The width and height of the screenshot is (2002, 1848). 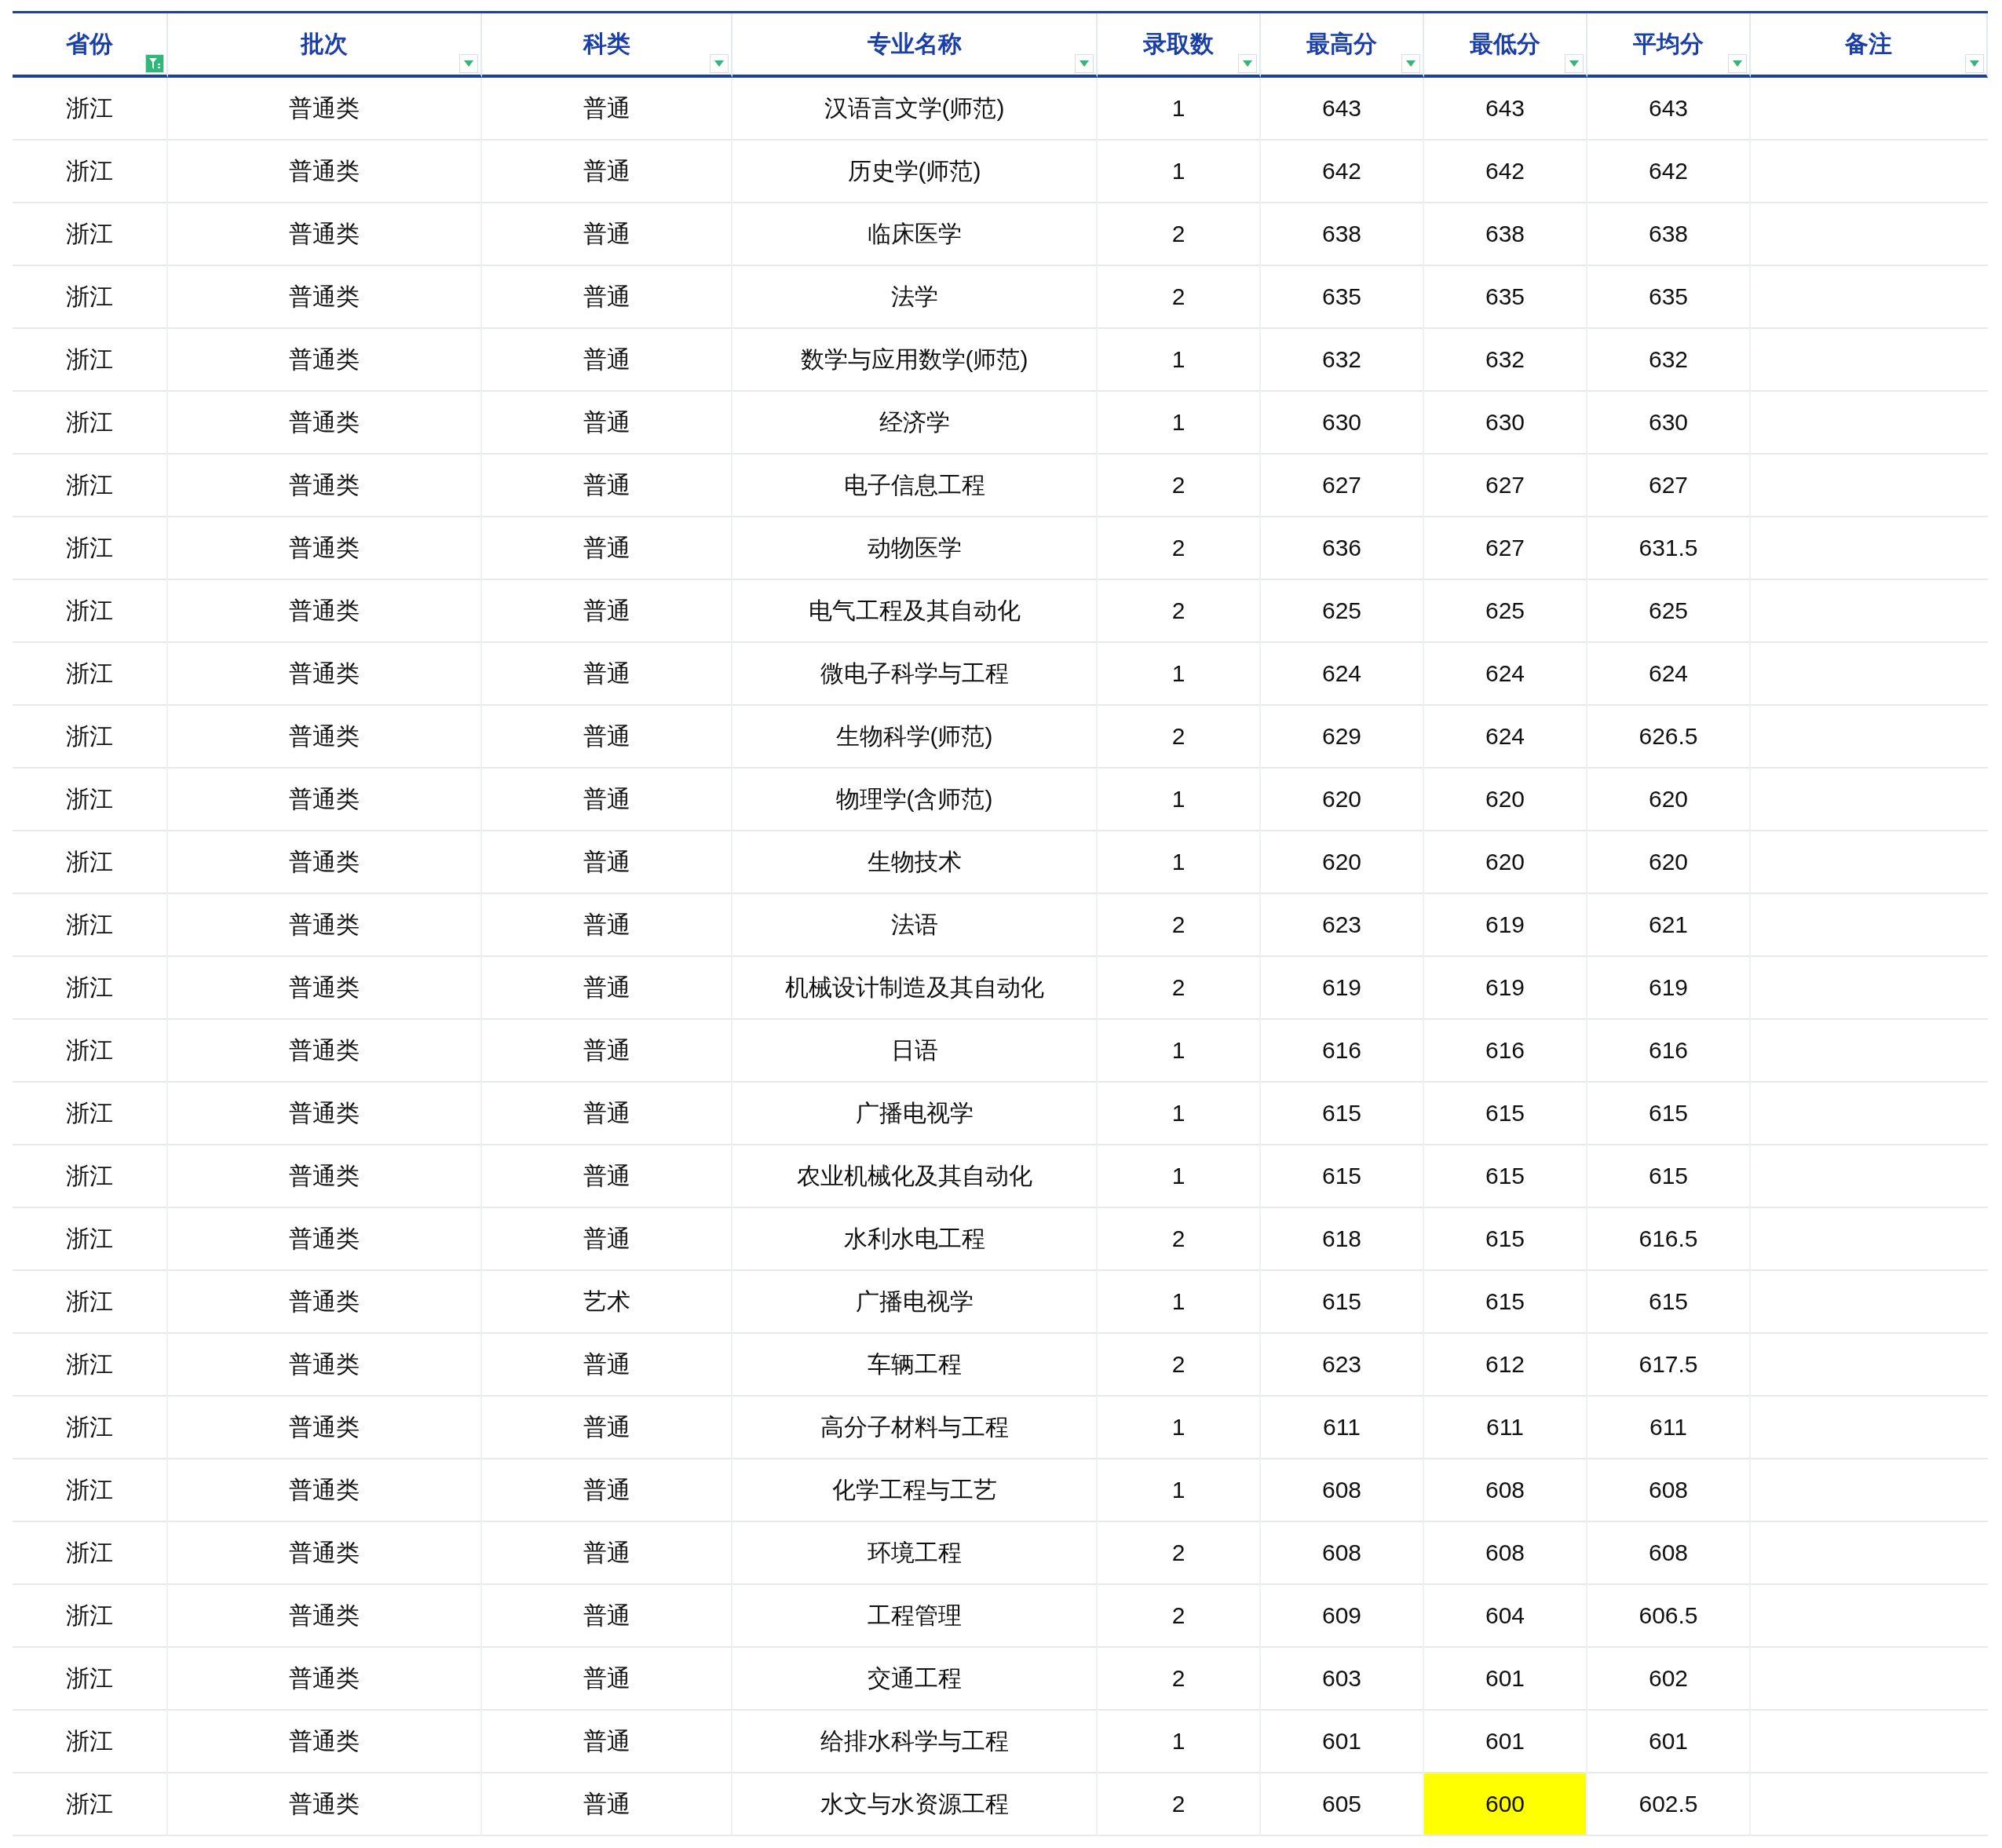 What do you see at coordinates (1669, 925) in the screenshot?
I see `table-cell: 621` at bounding box center [1669, 925].